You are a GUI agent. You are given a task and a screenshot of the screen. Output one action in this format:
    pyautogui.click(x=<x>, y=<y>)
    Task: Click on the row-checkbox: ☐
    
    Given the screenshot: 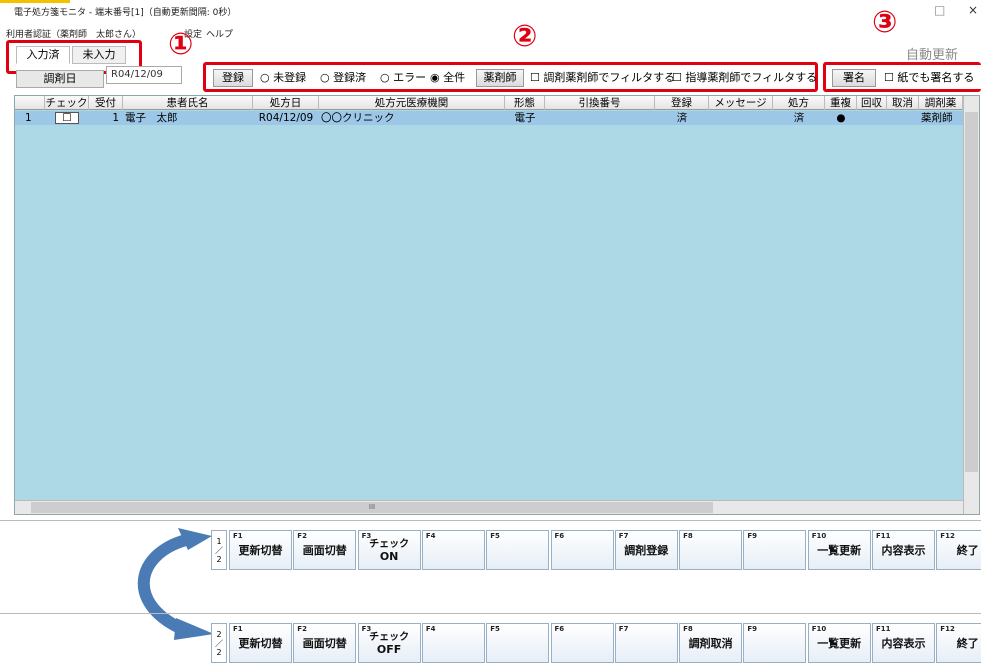 What is the action you would take?
    pyautogui.click(x=67, y=118)
    